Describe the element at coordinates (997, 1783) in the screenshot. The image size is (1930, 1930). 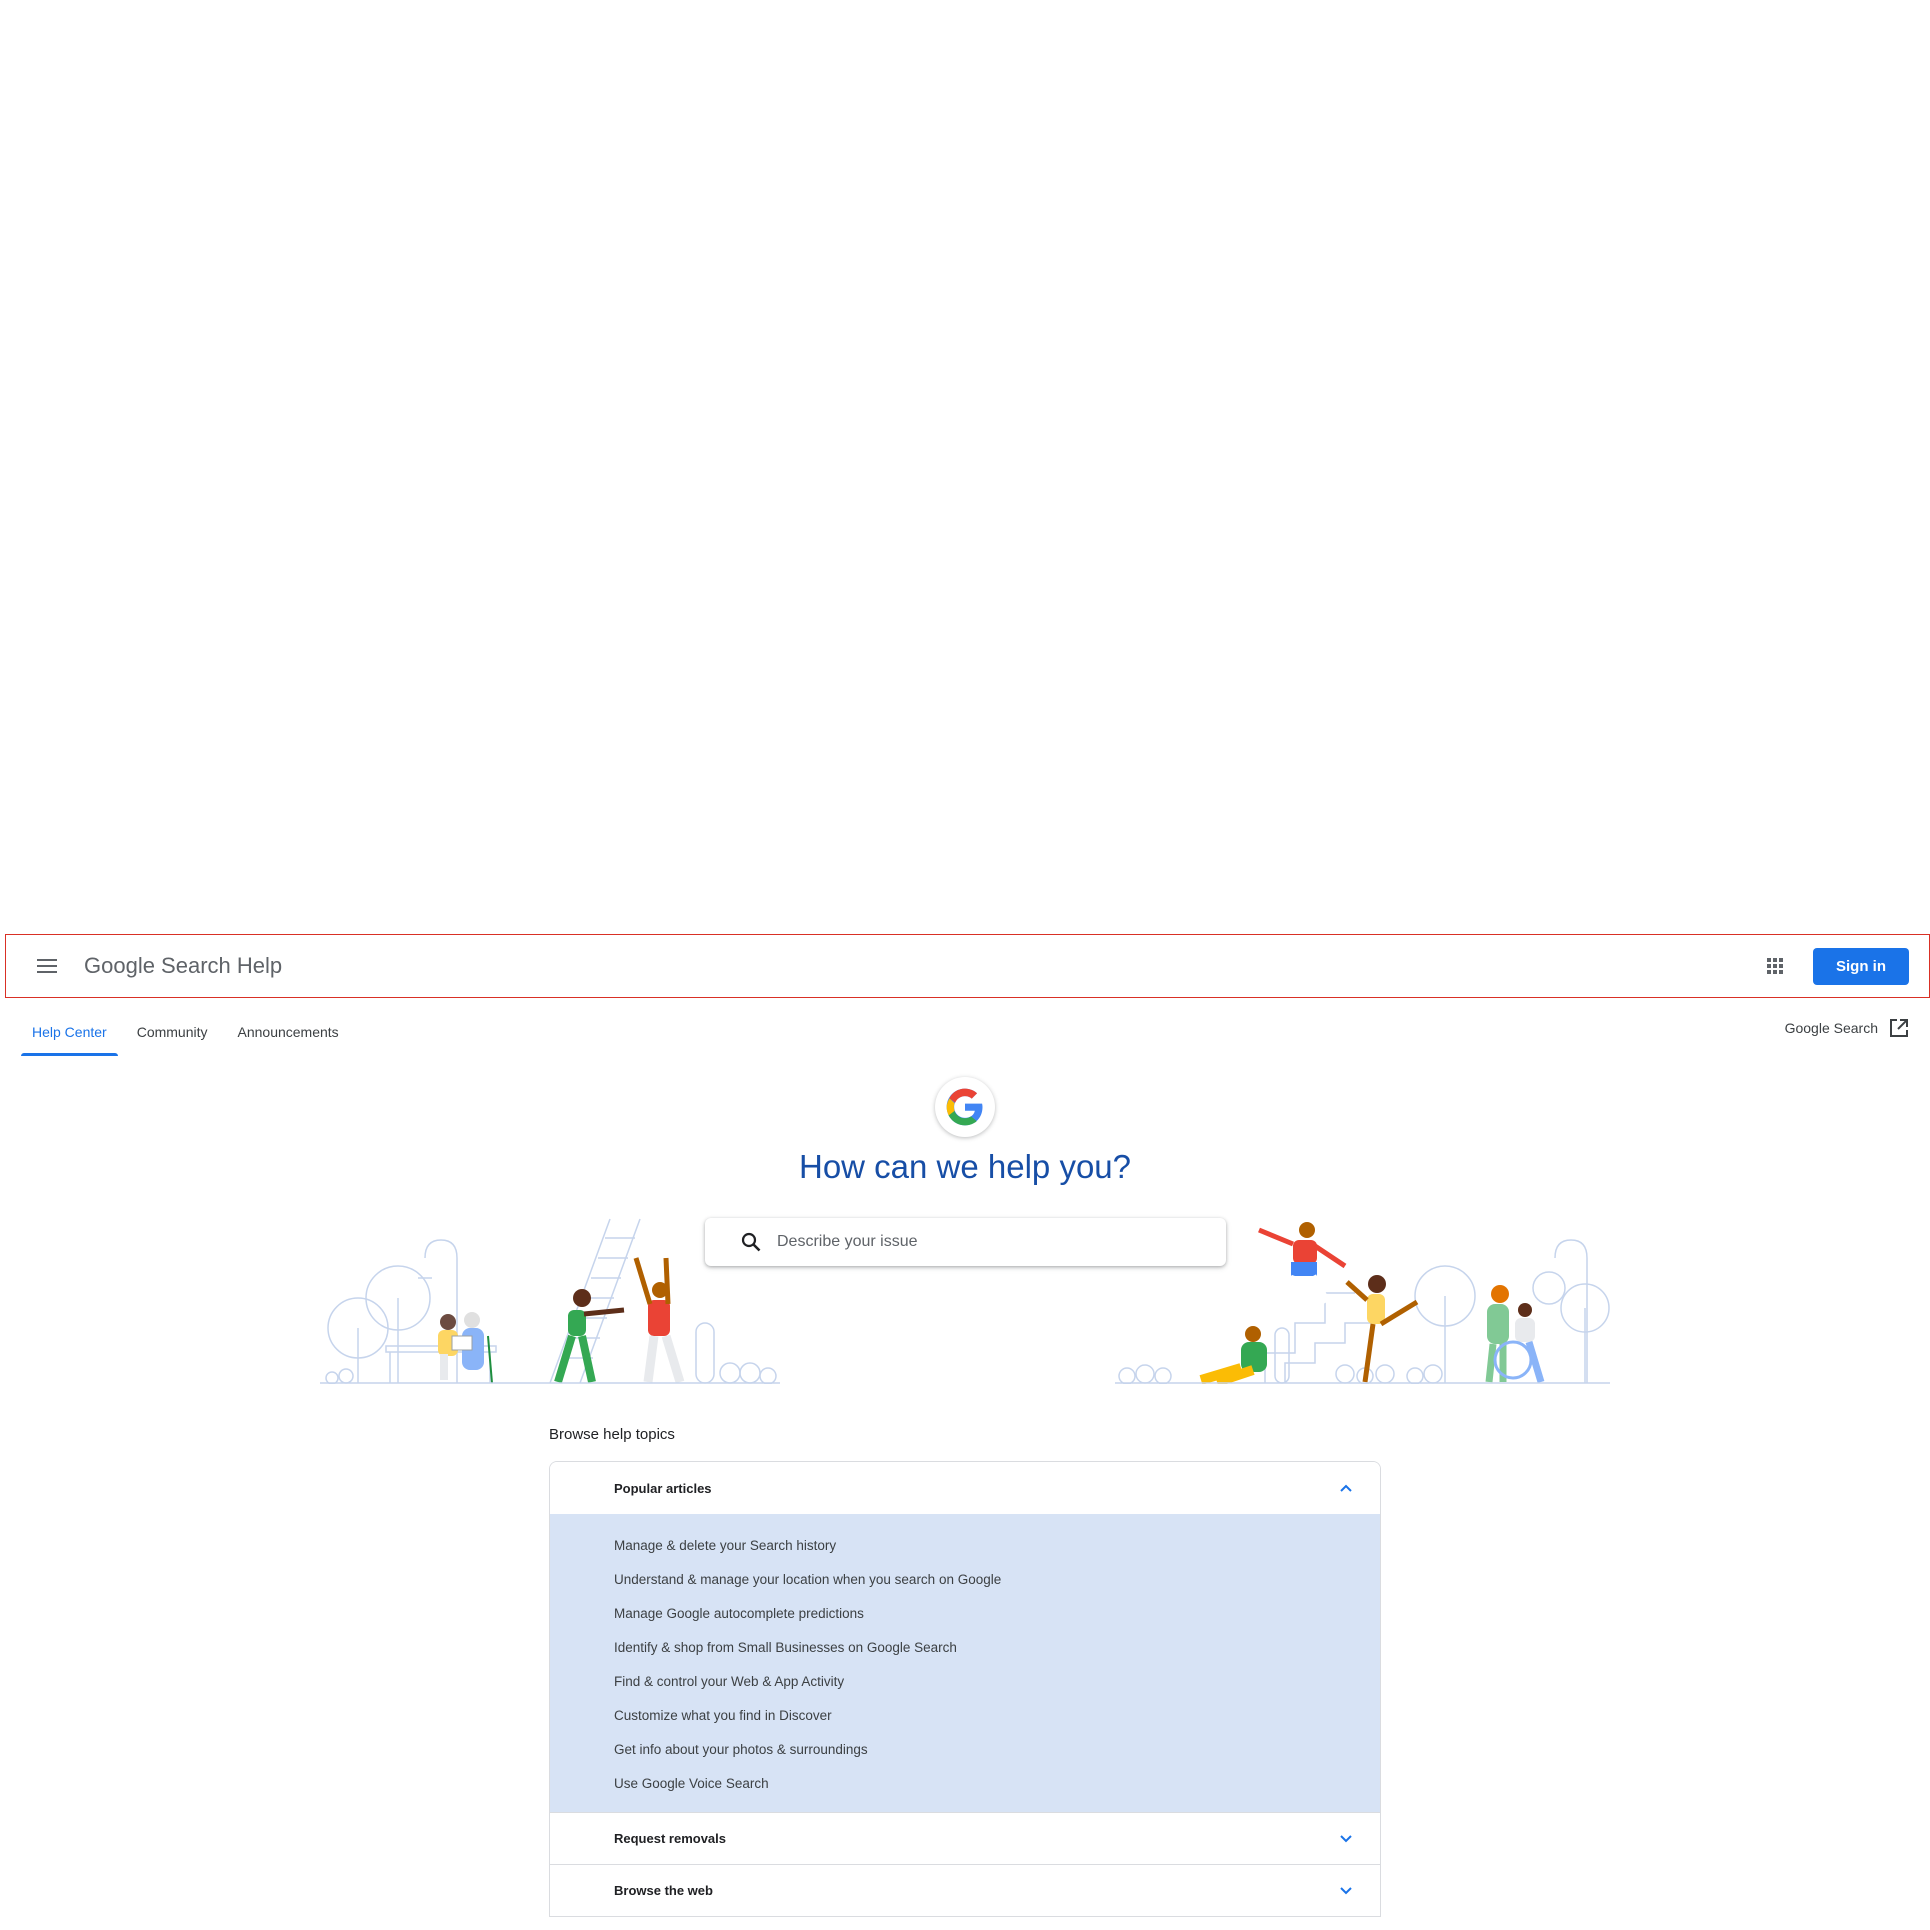
I see `article-link: Use Google Voice Search` at that location.